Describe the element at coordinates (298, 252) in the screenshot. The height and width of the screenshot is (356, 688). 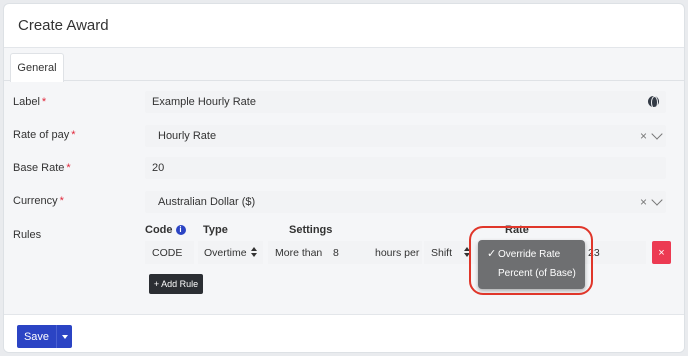
I see `rule-condition-select: More than` at that location.